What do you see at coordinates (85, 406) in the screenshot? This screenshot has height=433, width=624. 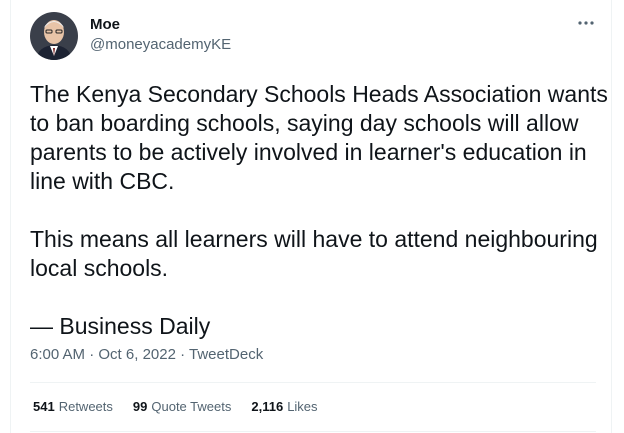 I see `retweets-label: Retweets` at bounding box center [85, 406].